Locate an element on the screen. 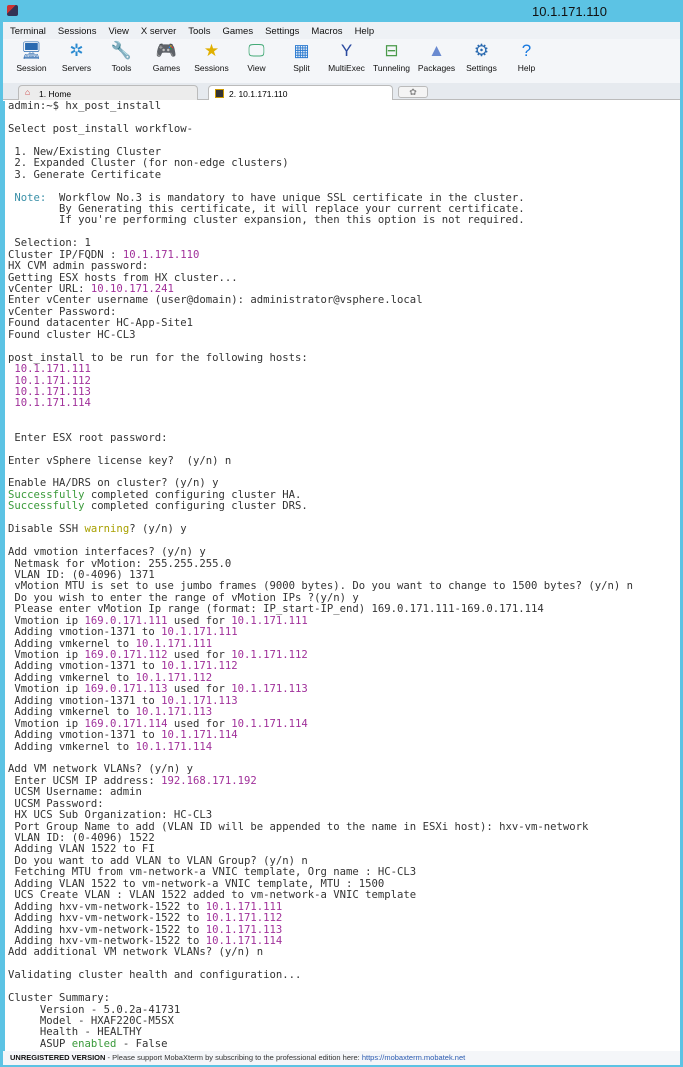 The height and width of the screenshot is (1067, 683). toolbar-tools-button: 🔧 Tools is located at coordinates (121, 61).